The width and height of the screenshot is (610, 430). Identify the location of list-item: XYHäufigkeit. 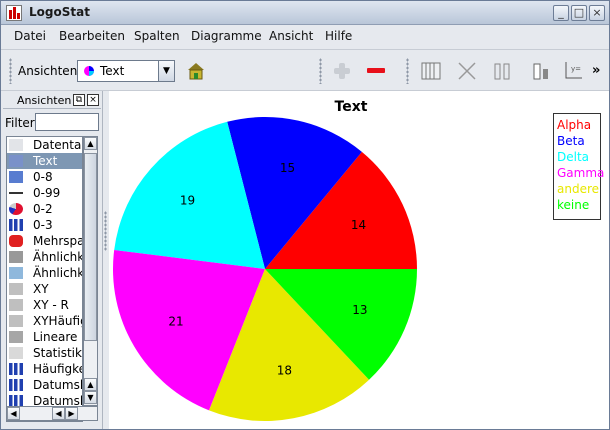
(44, 321).